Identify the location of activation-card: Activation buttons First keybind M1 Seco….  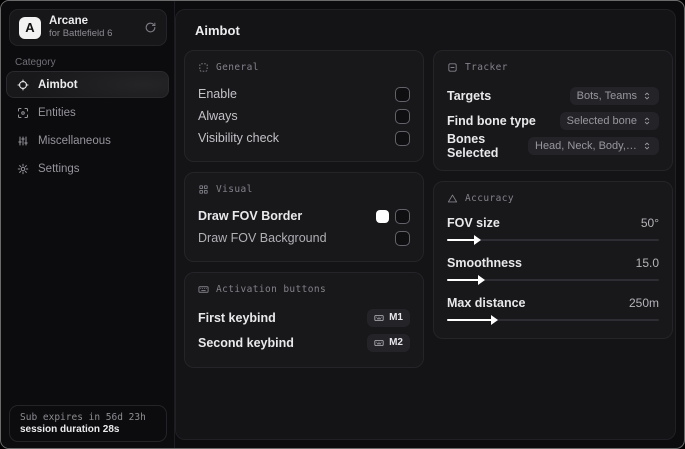
(304, 320).